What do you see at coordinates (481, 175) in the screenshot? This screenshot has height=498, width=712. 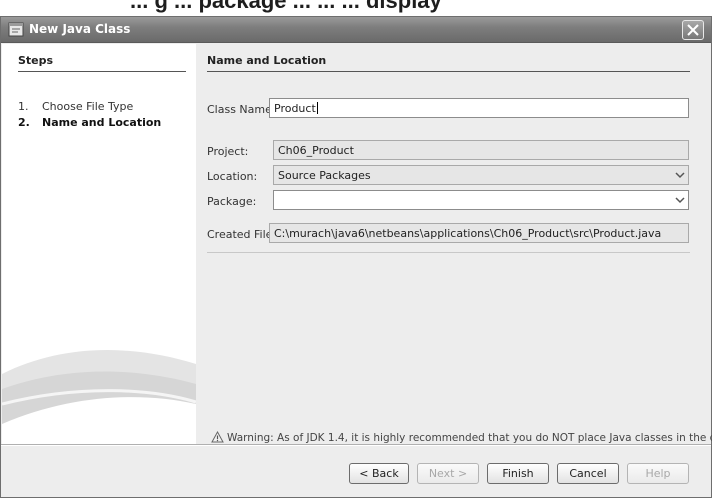 I see `location-combo: Source Packages` at bounding box center [481, 175].